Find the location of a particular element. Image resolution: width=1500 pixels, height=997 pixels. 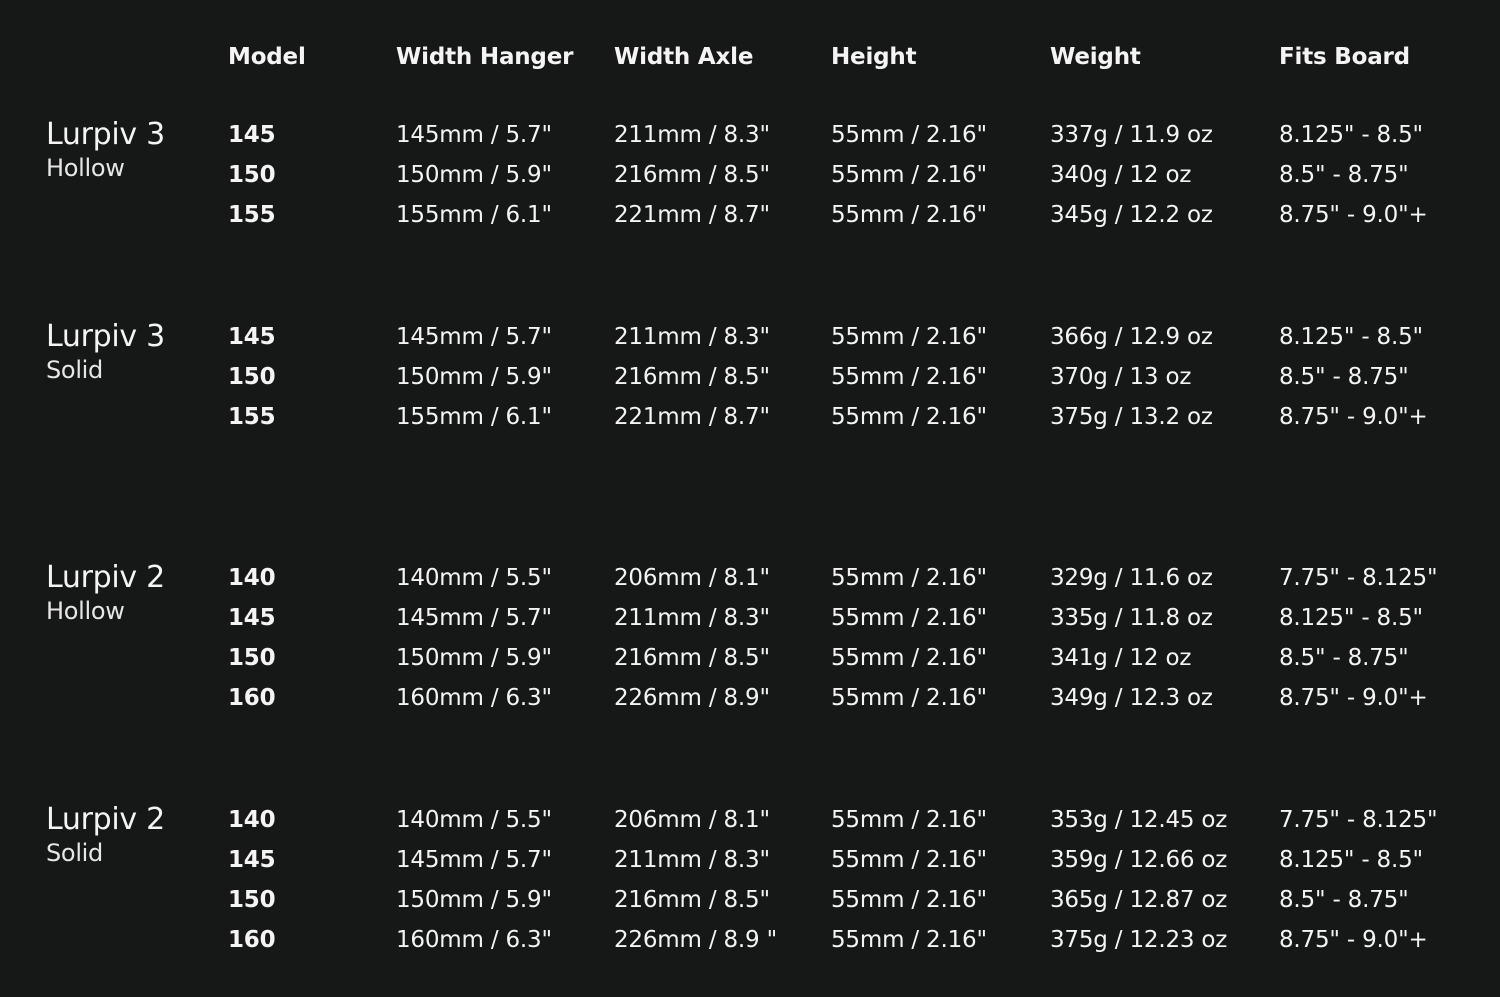

cell-weight: 340g / 12 oz is located at coordinates (1121, 175).